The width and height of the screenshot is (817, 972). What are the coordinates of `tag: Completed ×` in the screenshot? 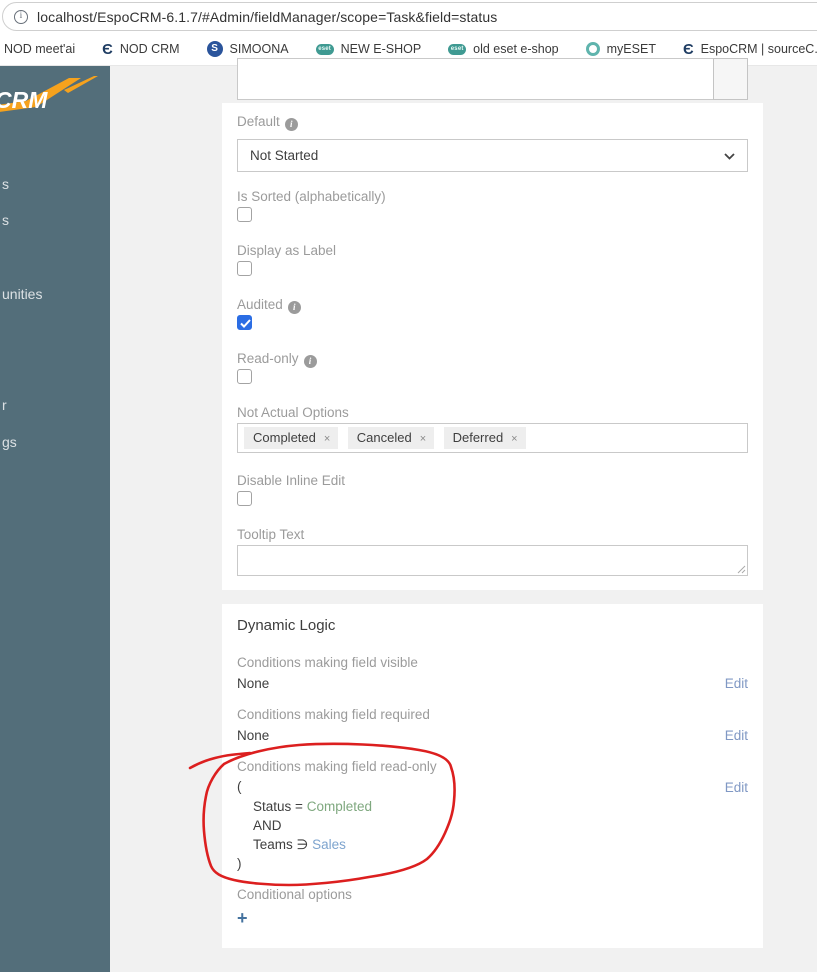 It's located at (291, 438).